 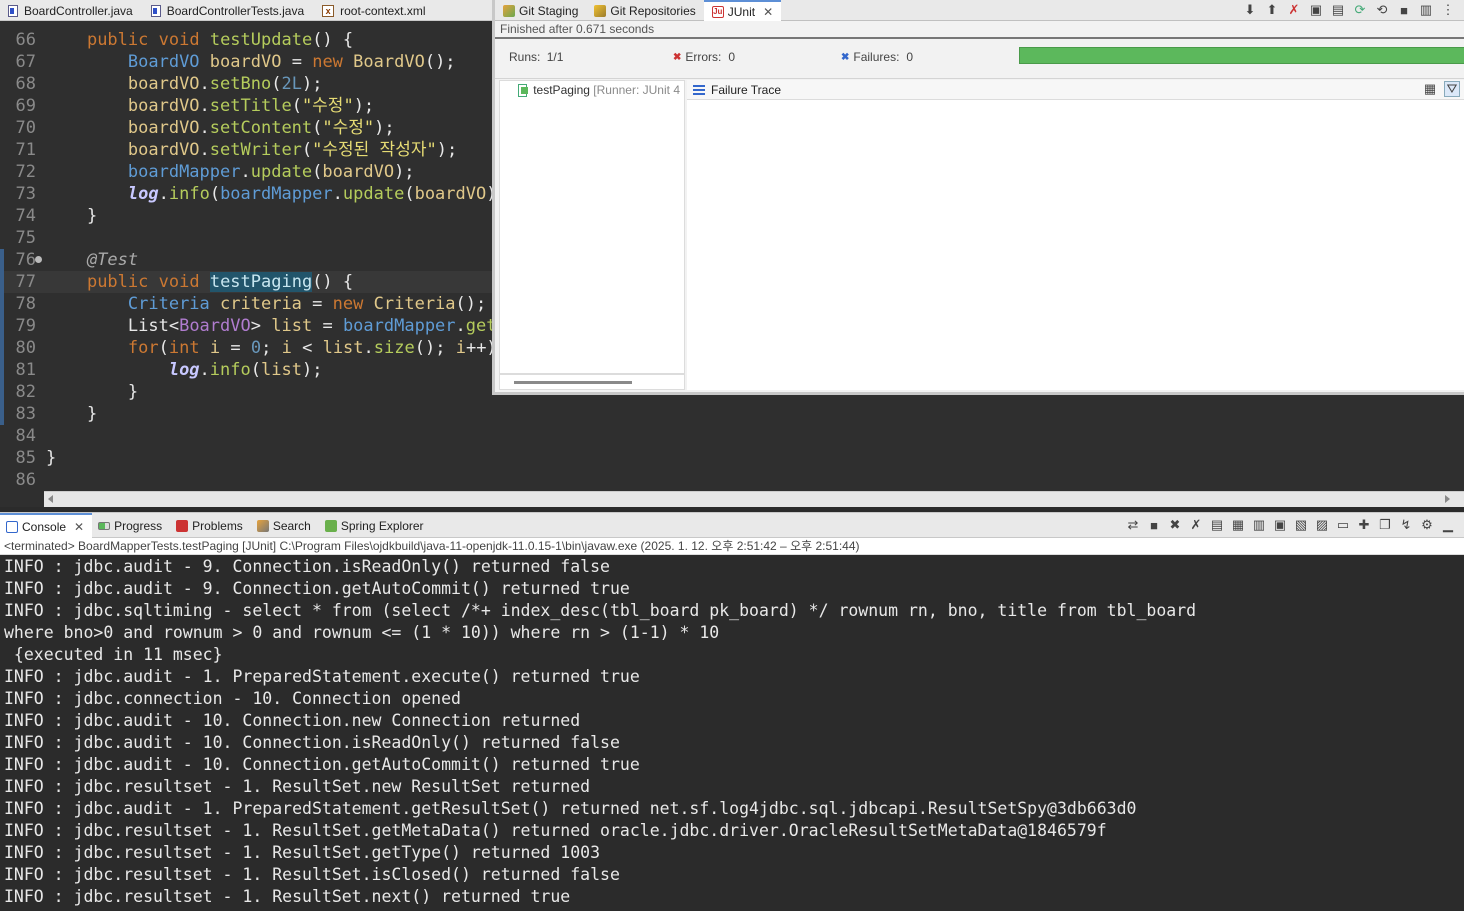 What do you see at coordinates (1294, 10) in the screenshot?
I see `show-failures-only-icon: ✗` at bounding box center [1294, 10].